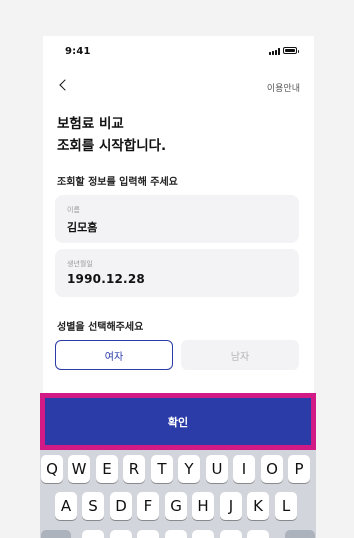 The image size is (354, 538). I want to click on keyboard: Q W E R T Y U I O P A S D F G H J K L, so click(178, 494).